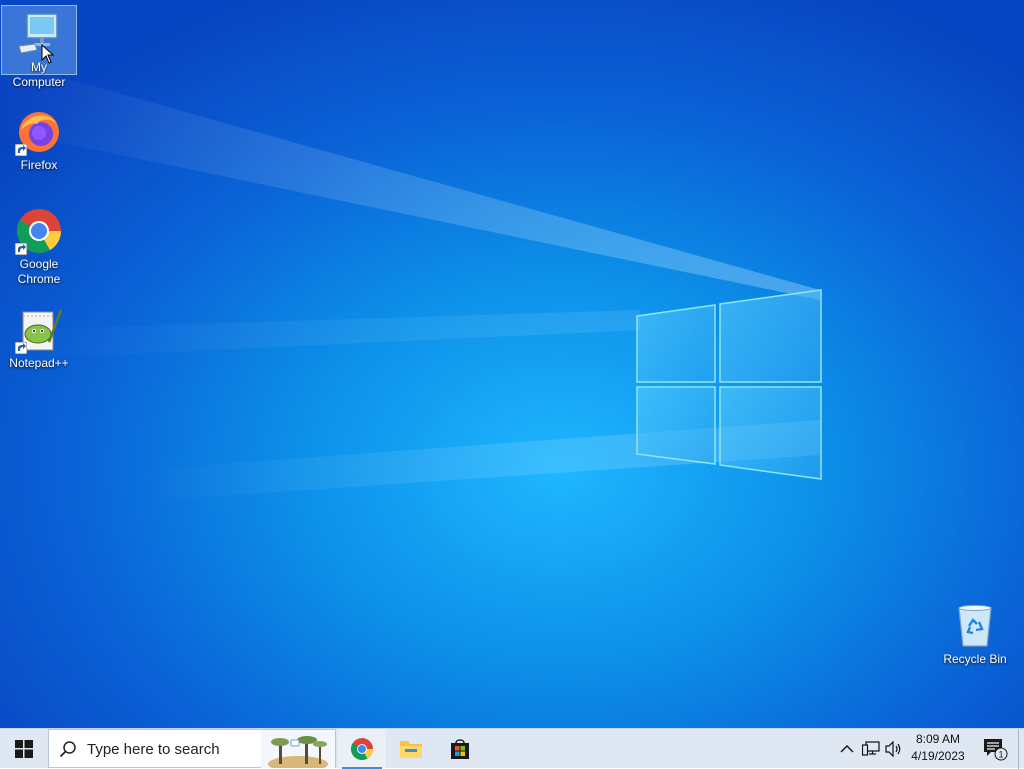 The width and height of the screenshot is (1024, 769). Describe the element at coordinates (39, 37) in the screenshot. I see `computer-icon` at that location.